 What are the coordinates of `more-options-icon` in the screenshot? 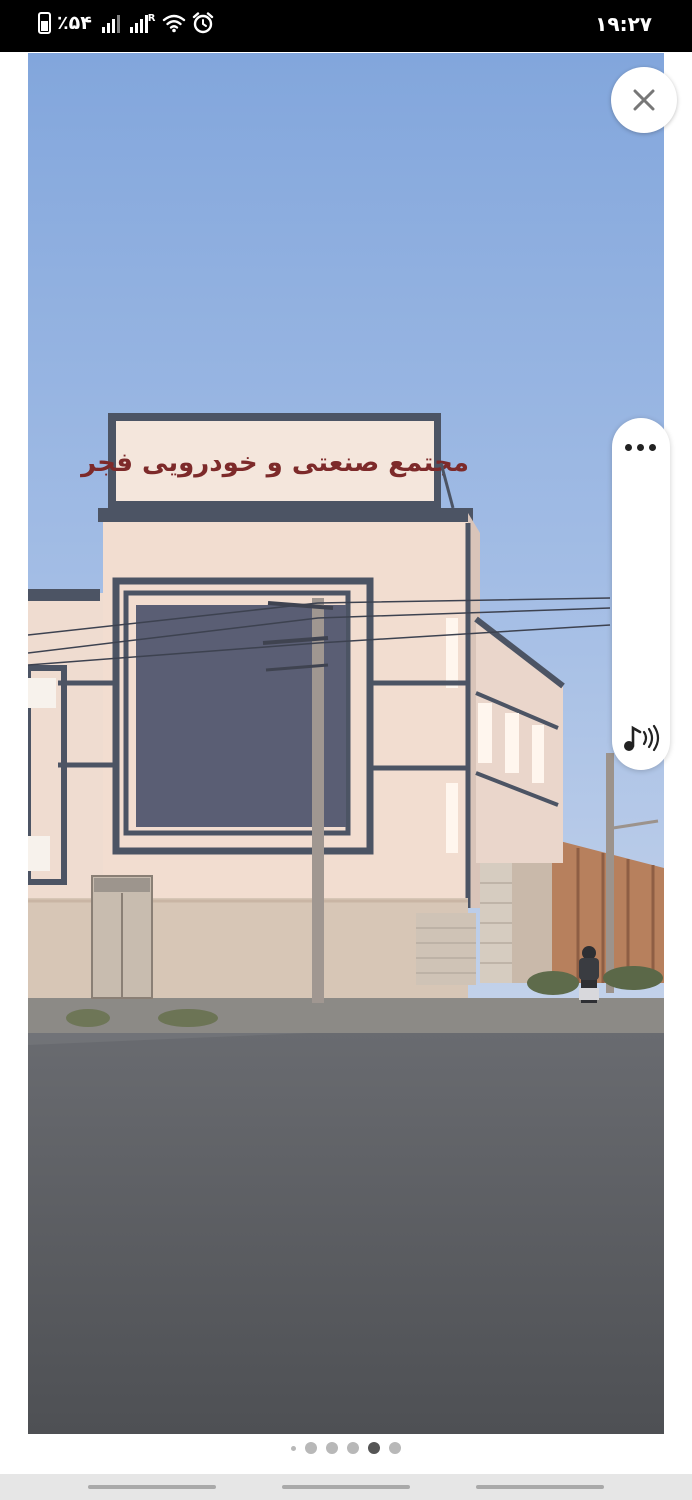 It's located at (641, 447).